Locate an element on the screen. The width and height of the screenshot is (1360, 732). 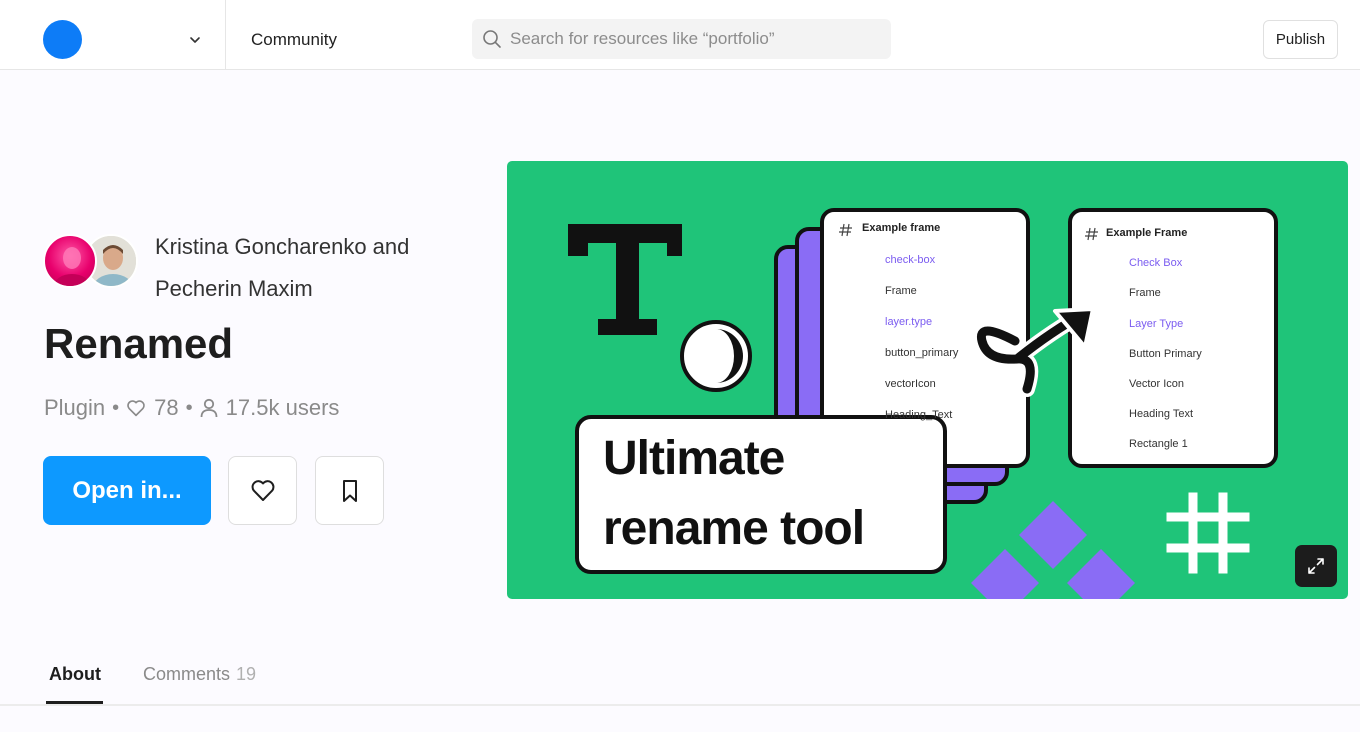
layer-name: Heading Text is located at coordinates (1161, 414).